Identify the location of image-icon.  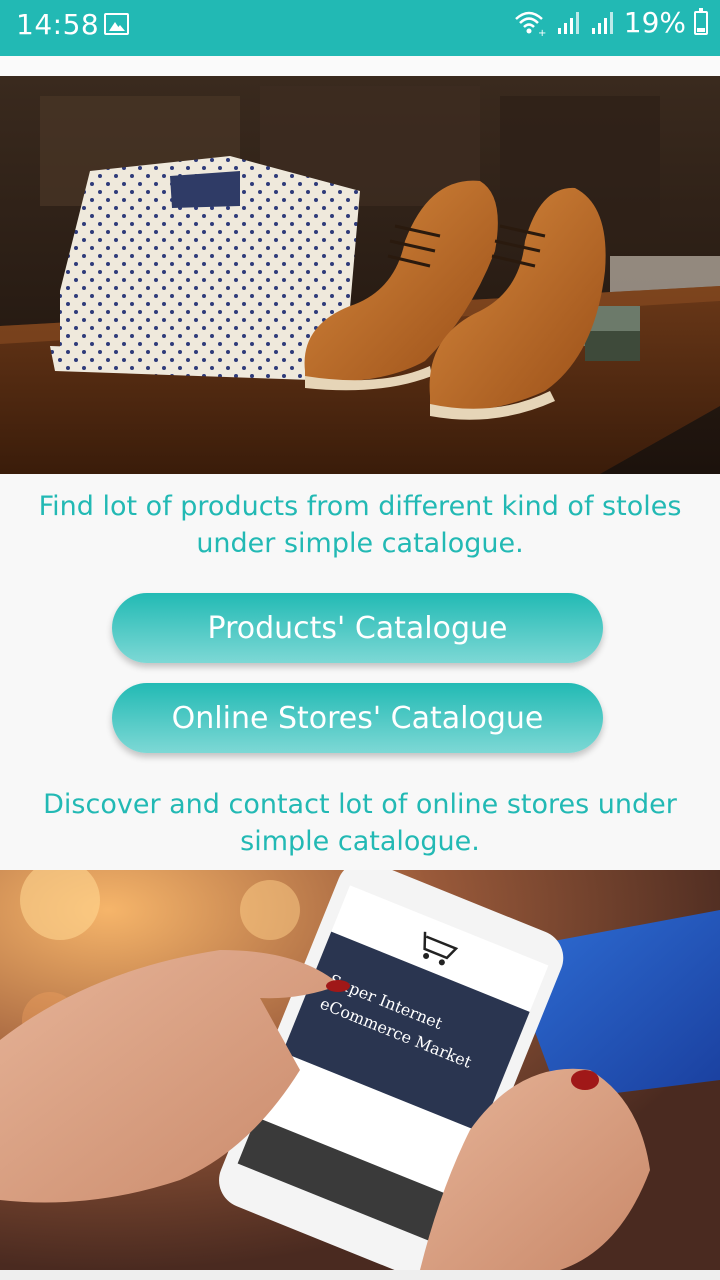
(116, 24).